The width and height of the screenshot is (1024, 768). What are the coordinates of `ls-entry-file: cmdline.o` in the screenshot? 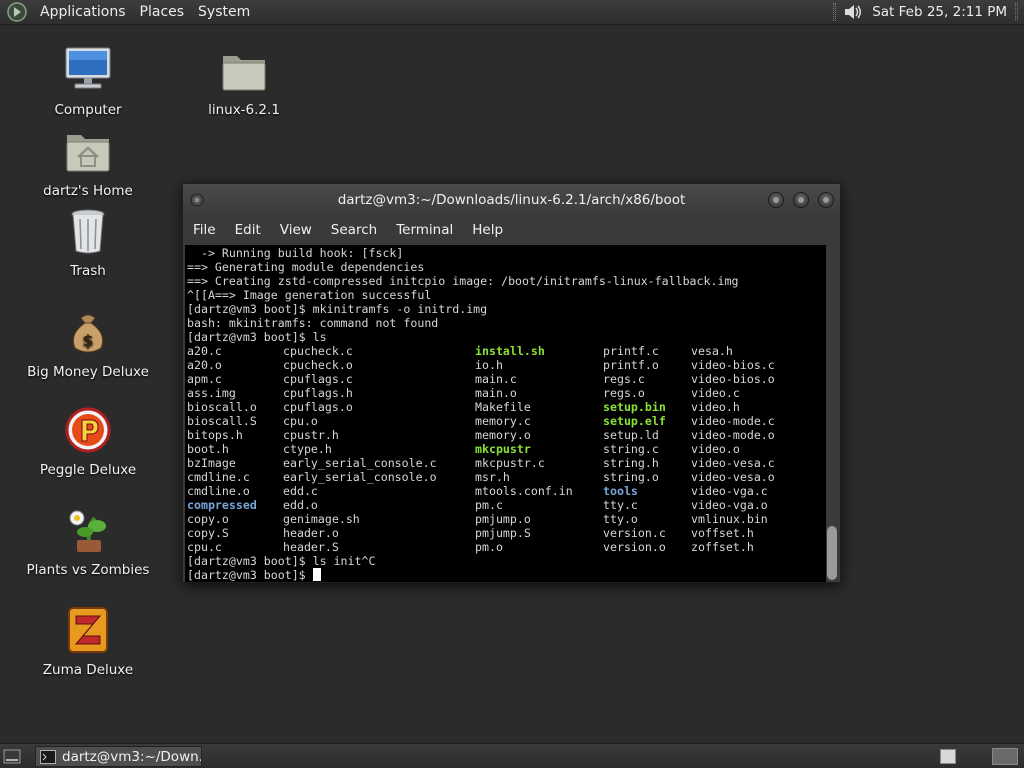 It's located at (218, 491).